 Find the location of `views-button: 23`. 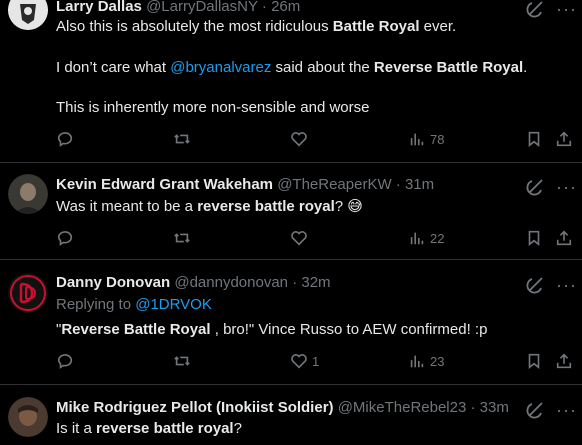

views-button: 23 is located at coordinates (426, 361).